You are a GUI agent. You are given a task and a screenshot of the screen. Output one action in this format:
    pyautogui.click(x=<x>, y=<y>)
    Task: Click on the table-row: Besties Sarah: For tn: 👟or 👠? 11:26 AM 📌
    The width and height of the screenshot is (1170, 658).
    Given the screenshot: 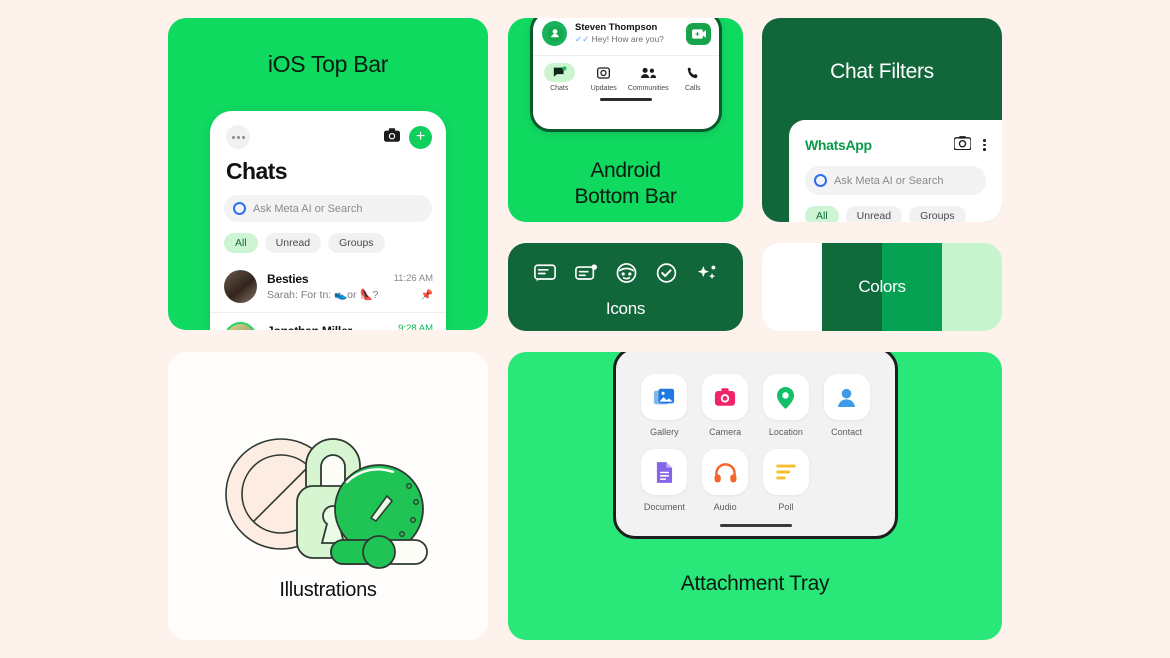 What is the action you would take?
    pyautogui.click(x=328, y=287)
    